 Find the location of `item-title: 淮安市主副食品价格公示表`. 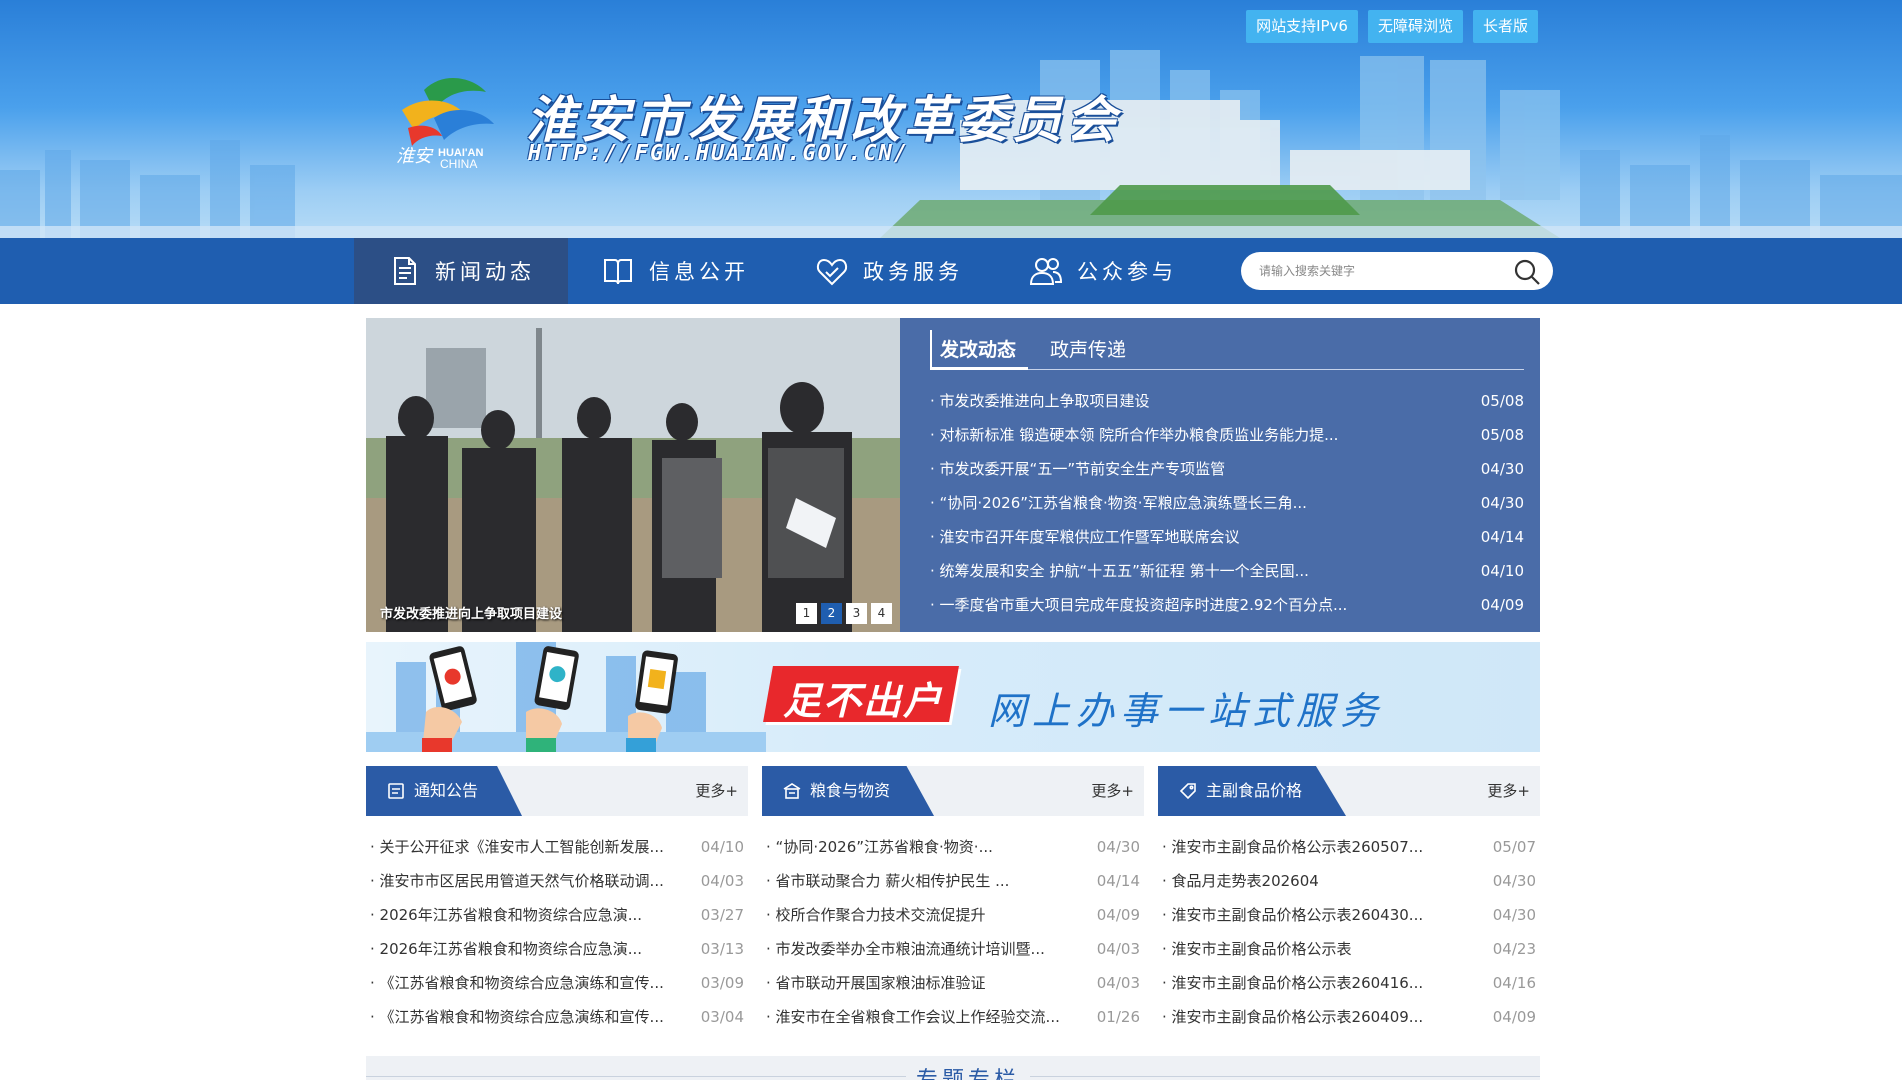

item-title: 淮安市主副食品价格公示表 is located at coordinates (1257, 949).